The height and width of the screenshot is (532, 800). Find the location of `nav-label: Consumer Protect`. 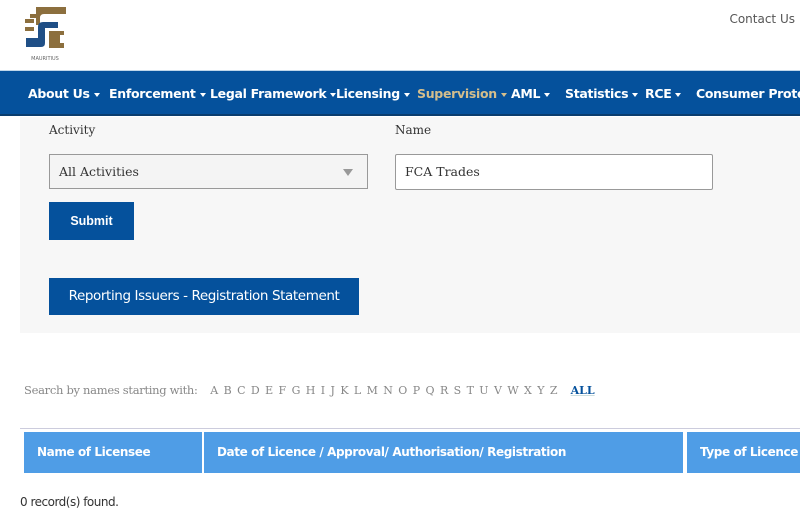

nav-label: Consumer Protect is located at coordinates (748, 93).